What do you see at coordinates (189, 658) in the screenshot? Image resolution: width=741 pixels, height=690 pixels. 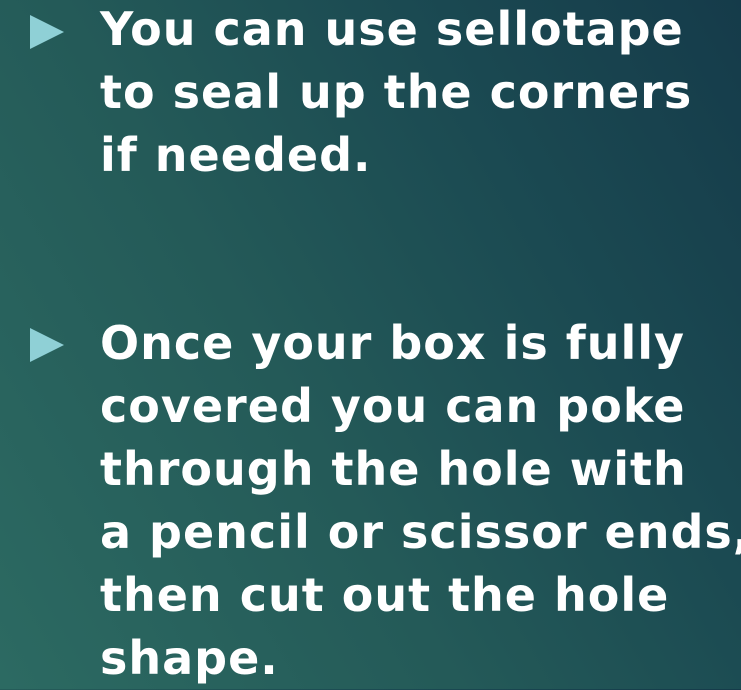 I see `bullet-2-line-6: shape.` at bounding box center [189, 658].